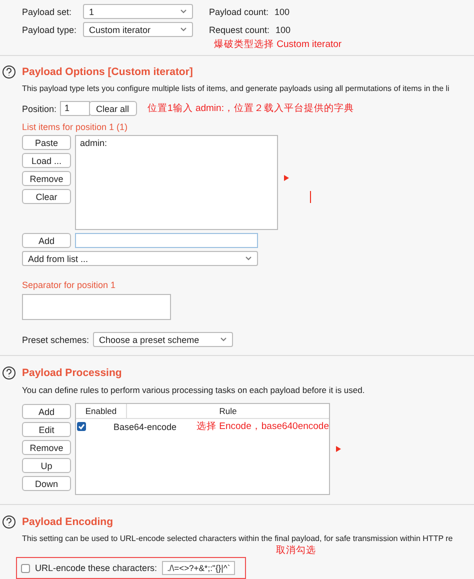  What do you see at coordinates (46, 465) in the screenshot?
I see `rule-button: Up` at bounding box center [46, 465].